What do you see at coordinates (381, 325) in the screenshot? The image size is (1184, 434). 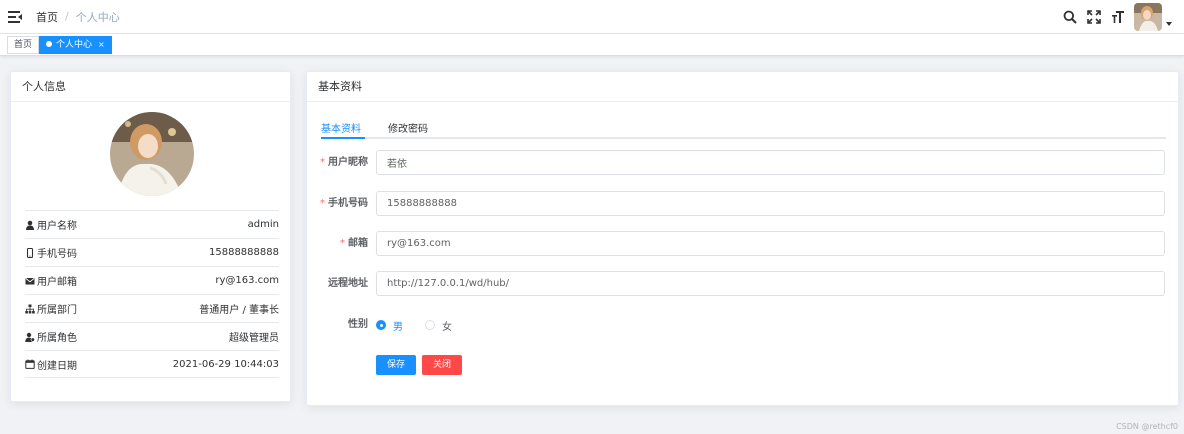 I see `radio-checked-icon` at bounding box center [381, 325].